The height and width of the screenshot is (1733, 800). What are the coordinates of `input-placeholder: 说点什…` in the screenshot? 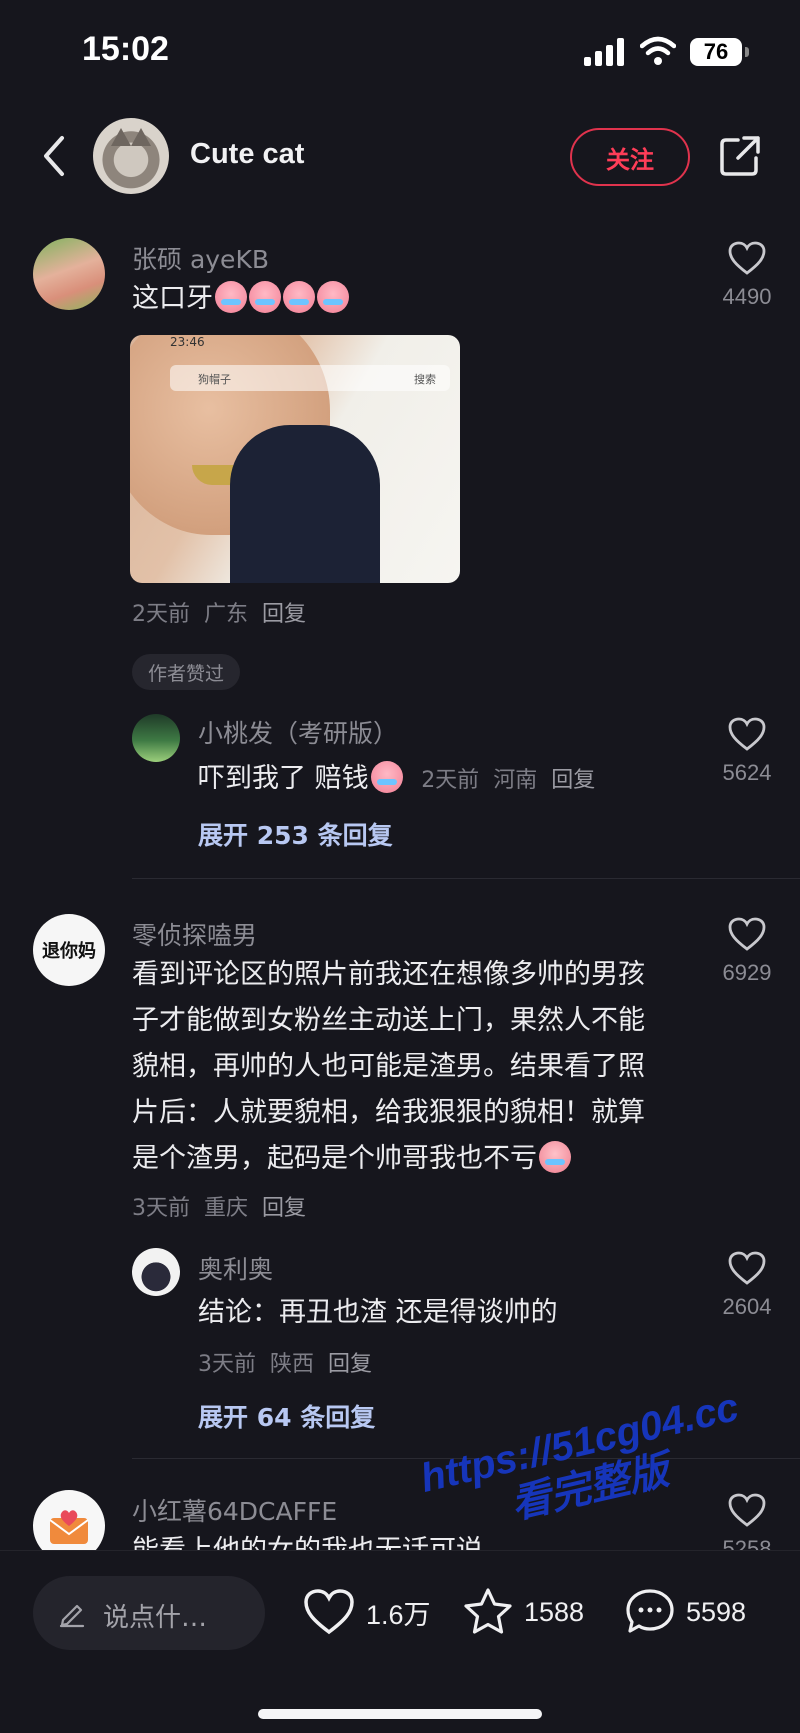 It's located at (155, 1618).